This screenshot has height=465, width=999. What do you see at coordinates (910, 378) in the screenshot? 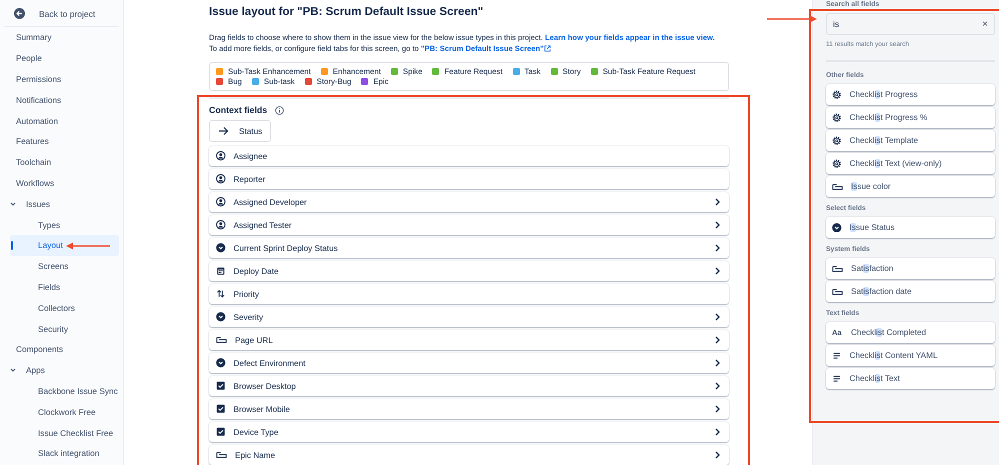
I see `field-item: Checklist Text` at bounding box center [910, 378].